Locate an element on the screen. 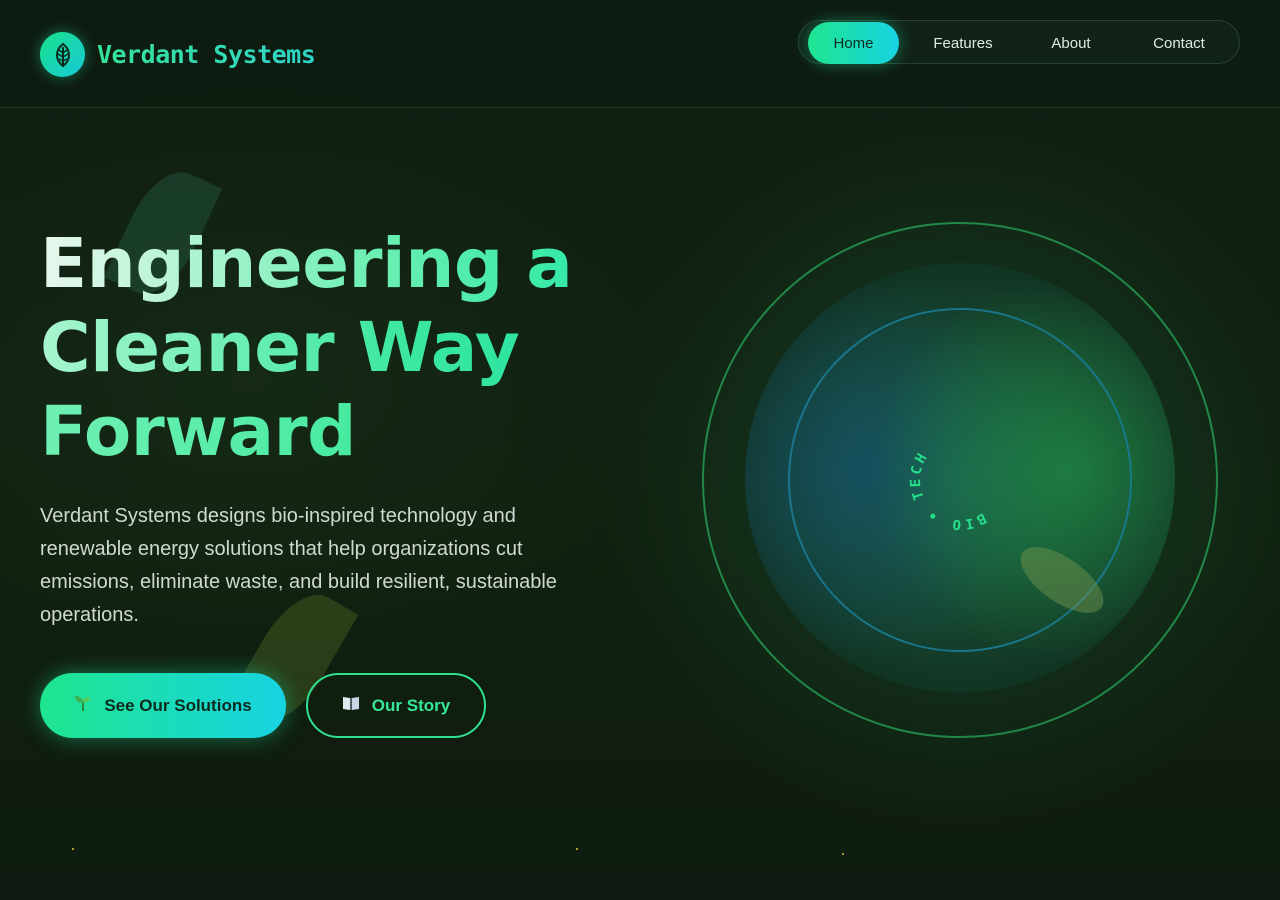 Image resolution: width=1280 pixels, height=900 pixels. sprout-icon is located at coordinates (83, 705).